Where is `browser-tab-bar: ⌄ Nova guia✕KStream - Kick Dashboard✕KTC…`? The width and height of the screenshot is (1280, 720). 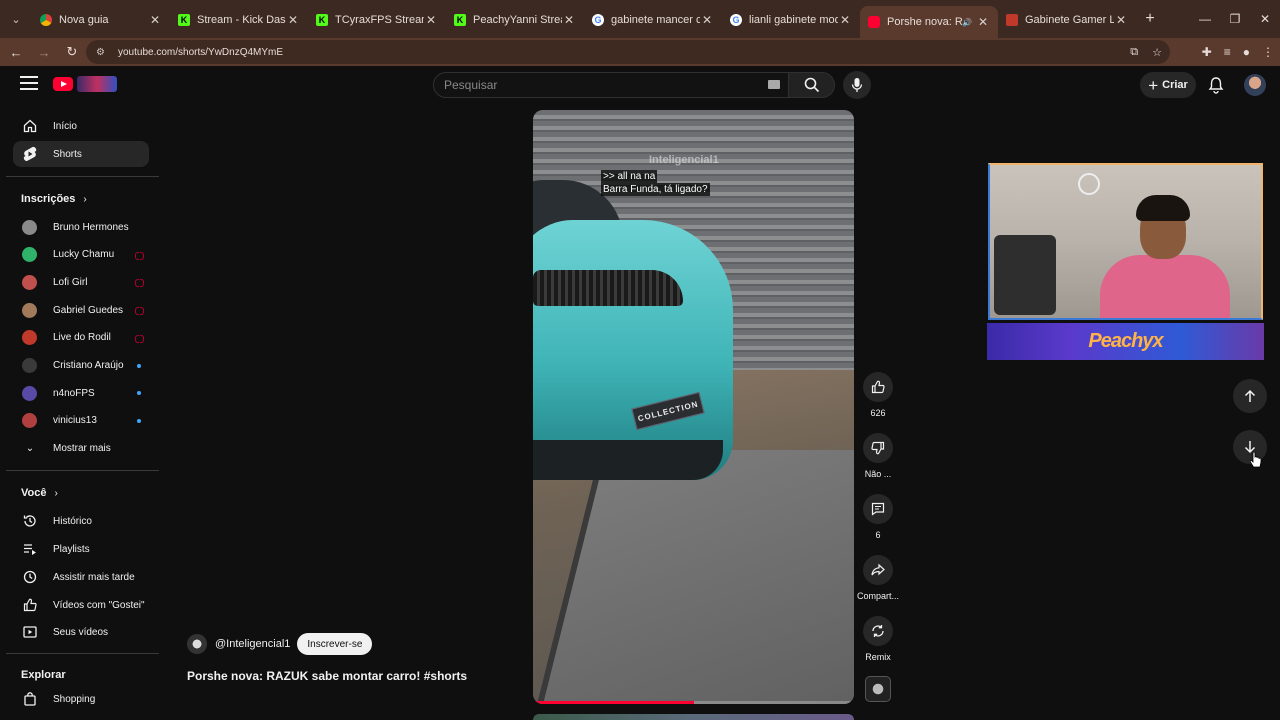 browser-tab-bar: ⌄ Nova guia✕KStream - Kick Dashboard✕KTC… is located at coordinates (640, 19).